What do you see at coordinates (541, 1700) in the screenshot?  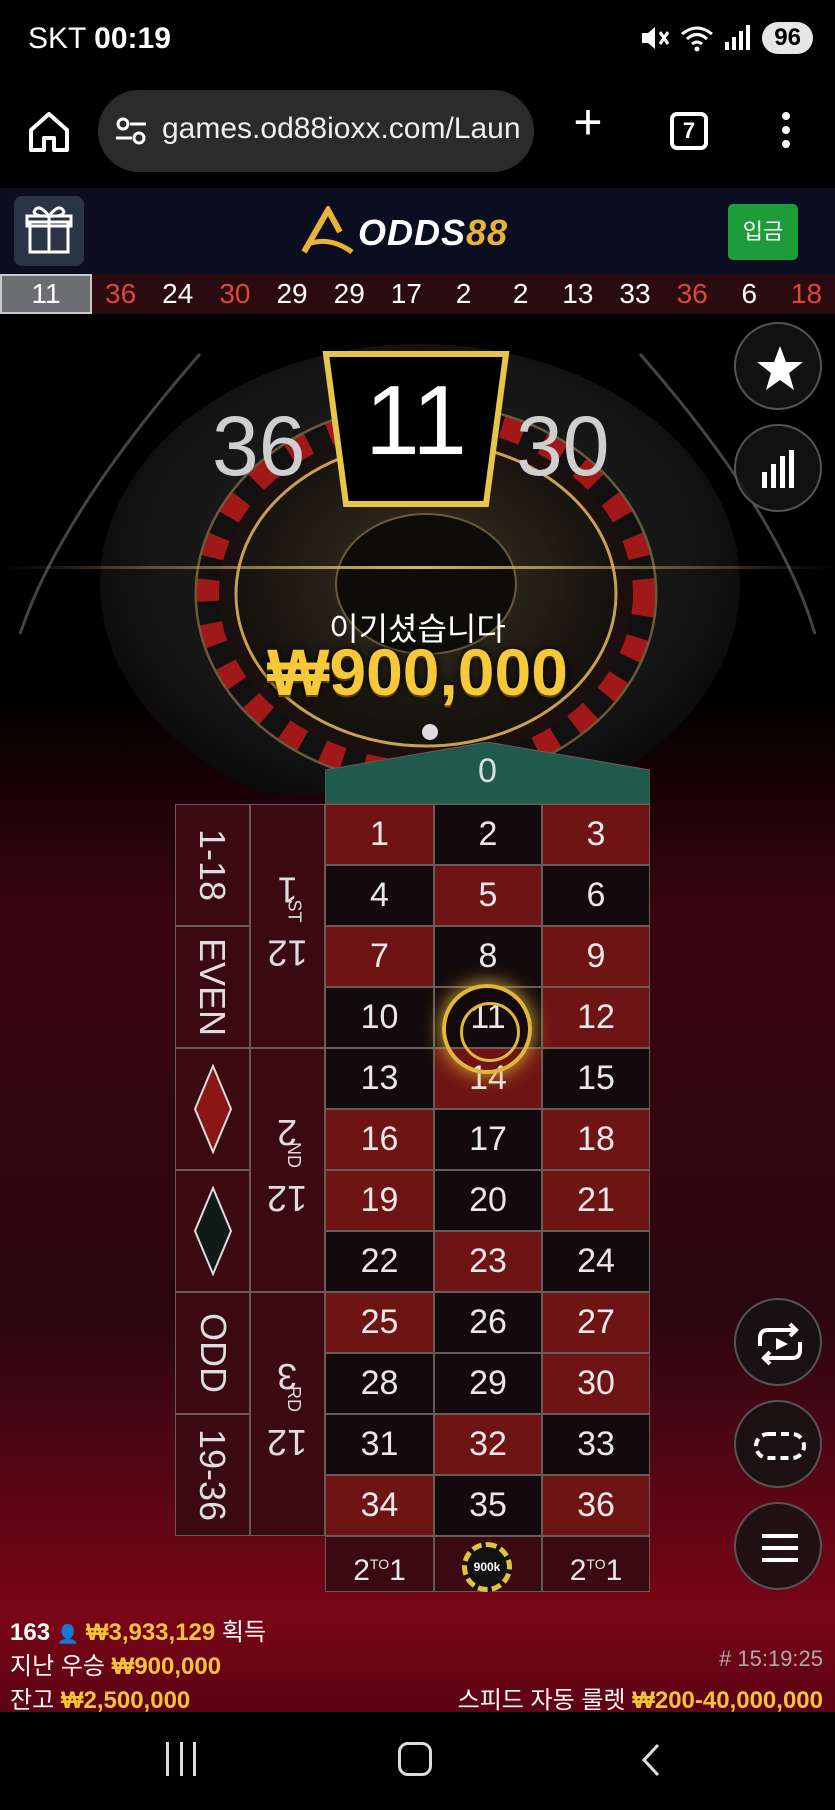 I see `game-name: 스피드 자동 룰렛` at bounding box center [541, 1700].